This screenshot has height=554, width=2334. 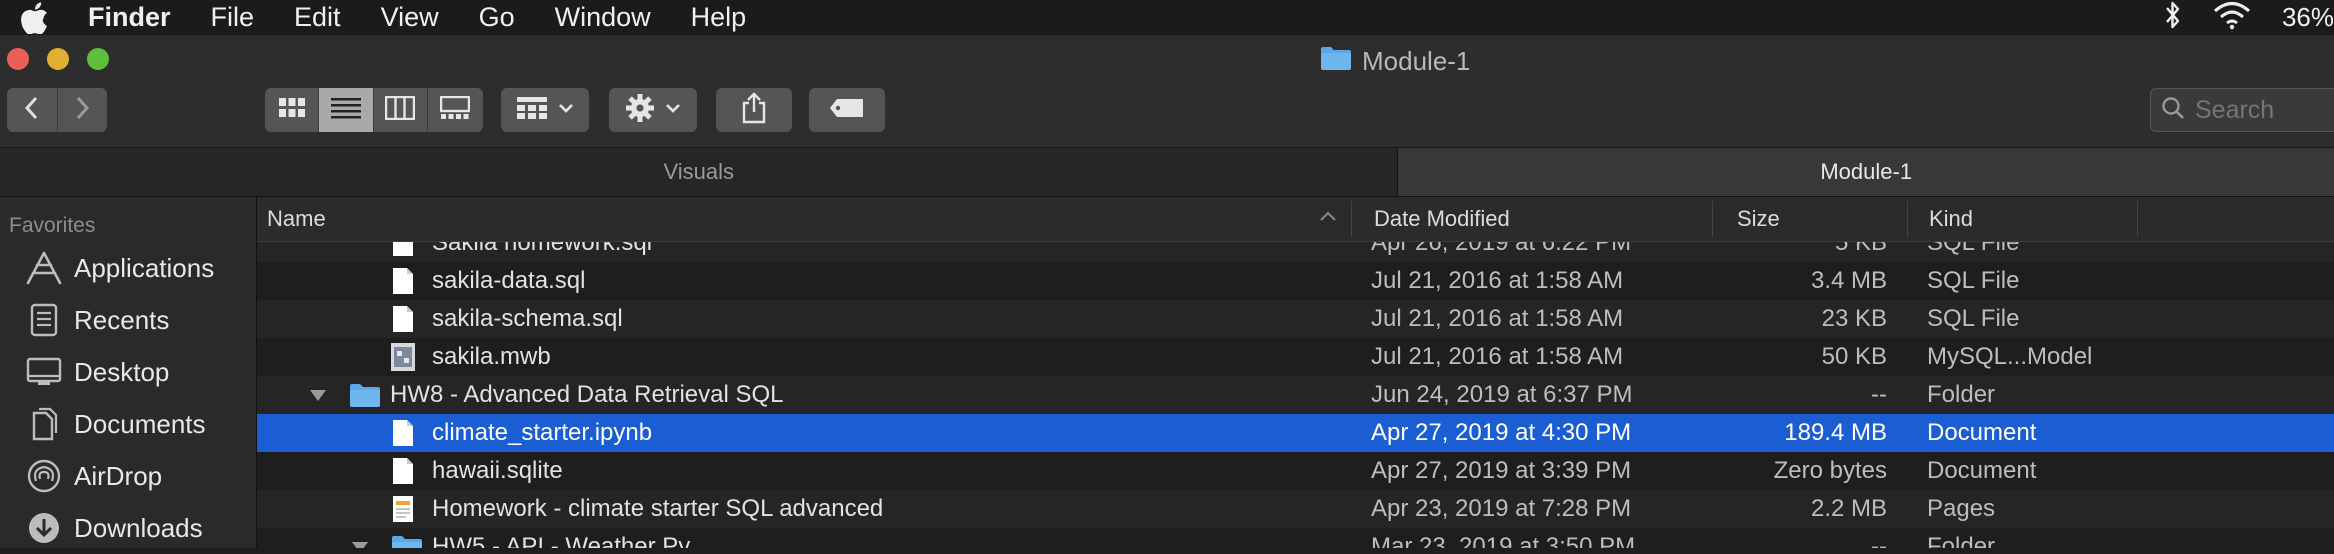 I want to click on desktop-icon, so click(x=44, y=372).